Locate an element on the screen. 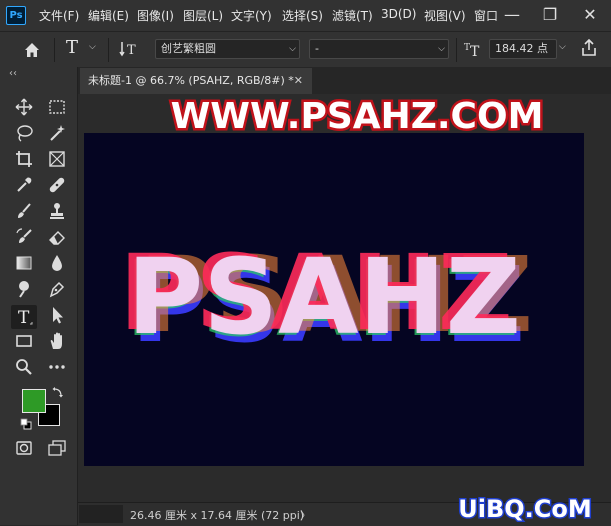  menu-edit: 编辑(E) is located at coordinates (108, 15).